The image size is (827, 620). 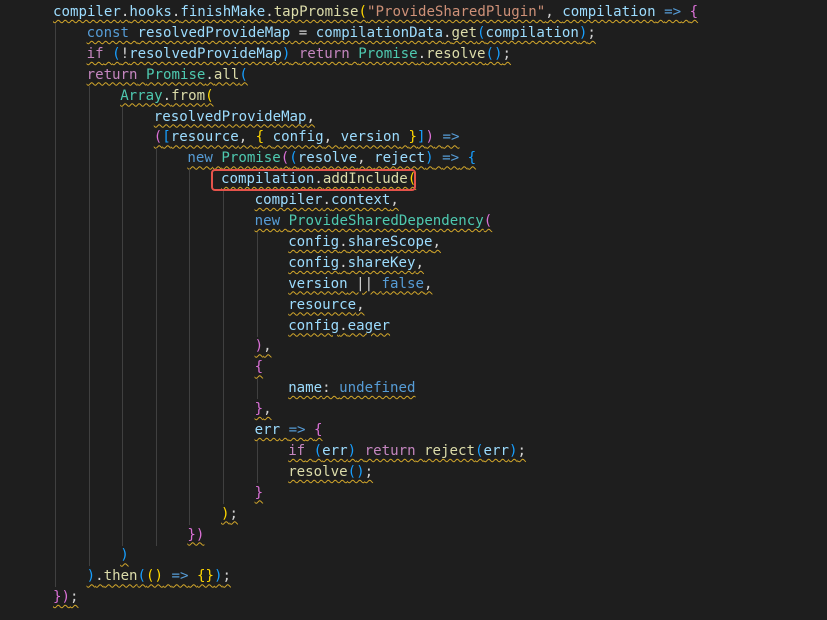 What do you see at coordinates (413, 201) in the screenshot?
I see `code-line: compiler.context,` at bounding box center [413, 201].